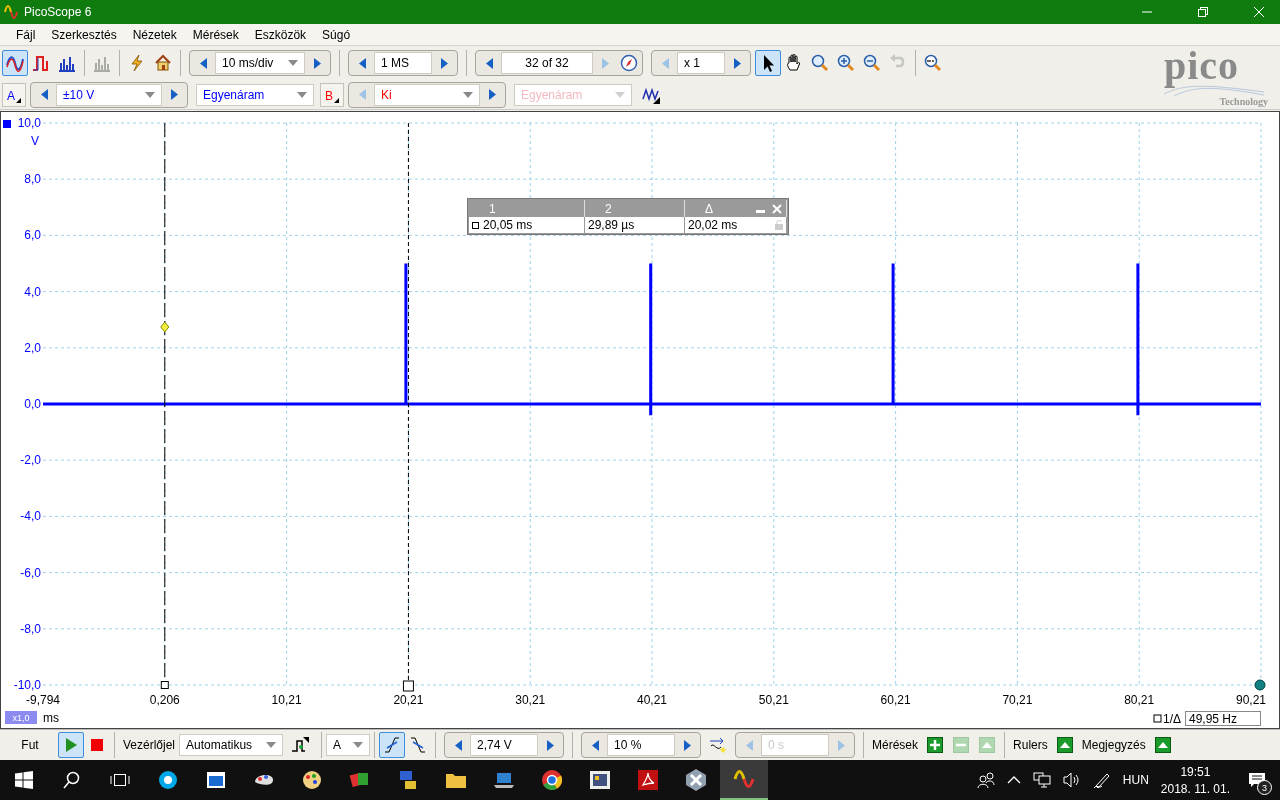  Describe the element at coordinates (26, 34) in the screenshot. I see `menu-item: Fájl` at that location.